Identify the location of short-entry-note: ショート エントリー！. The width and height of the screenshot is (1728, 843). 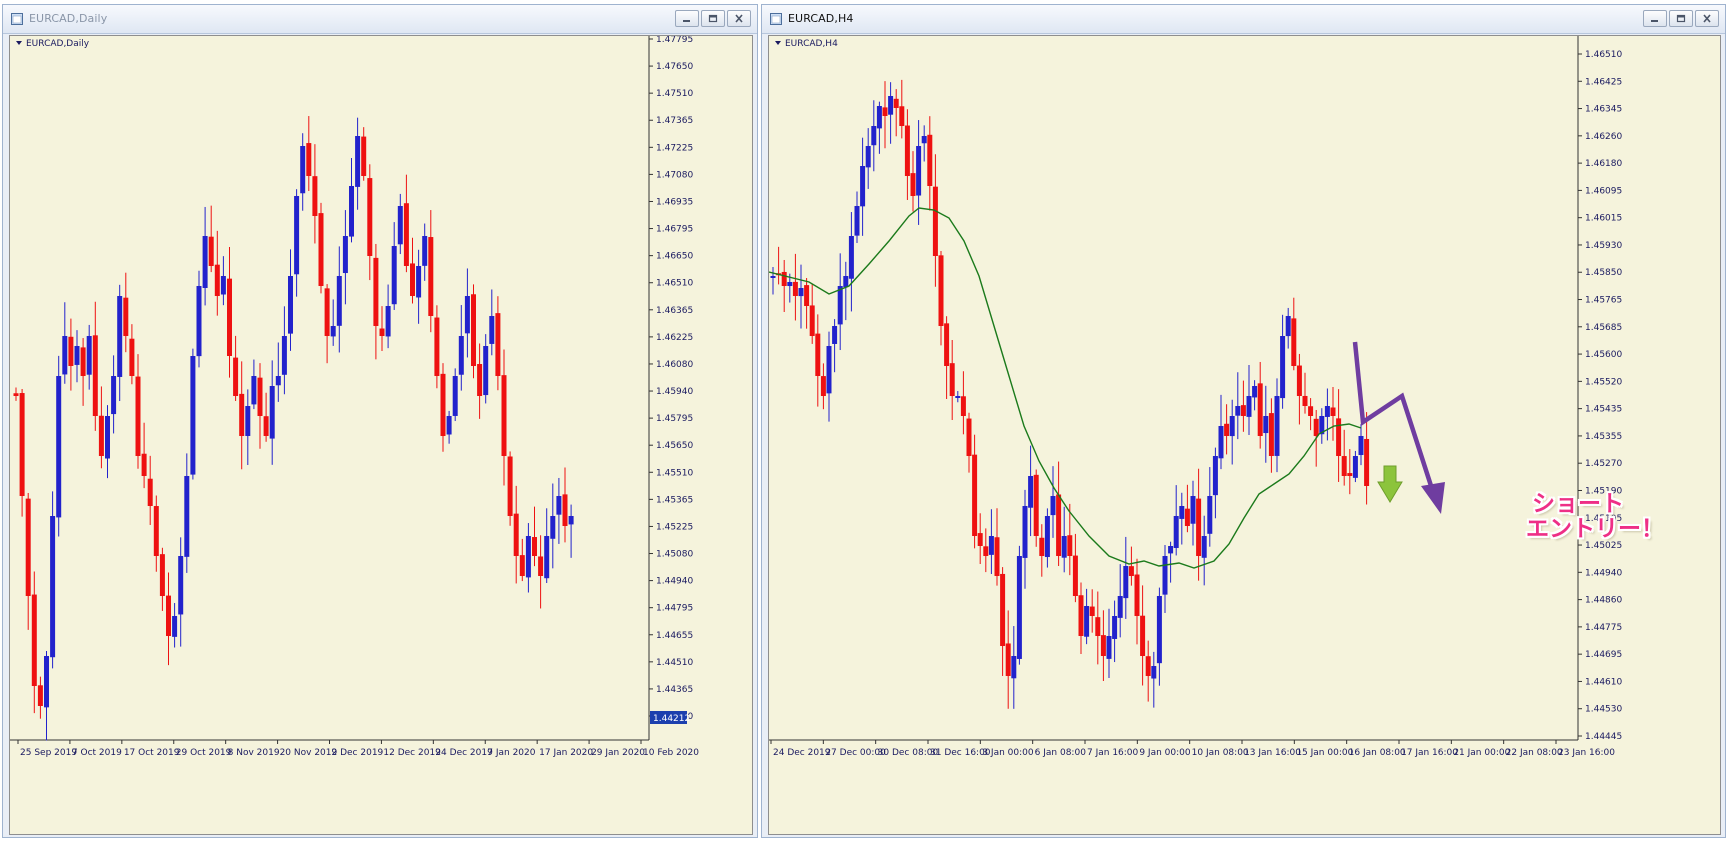
(1595, 517).